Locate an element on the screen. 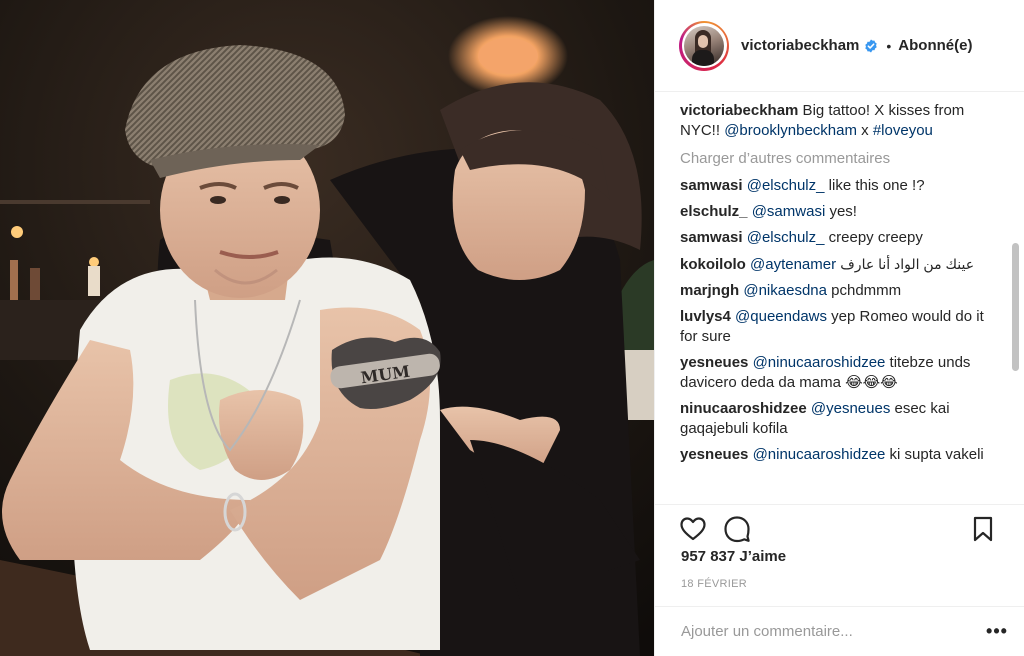 The width and height of the screenshot is (1024, 656). header-username: victoriabeckham is located at coordinates (800, 45).